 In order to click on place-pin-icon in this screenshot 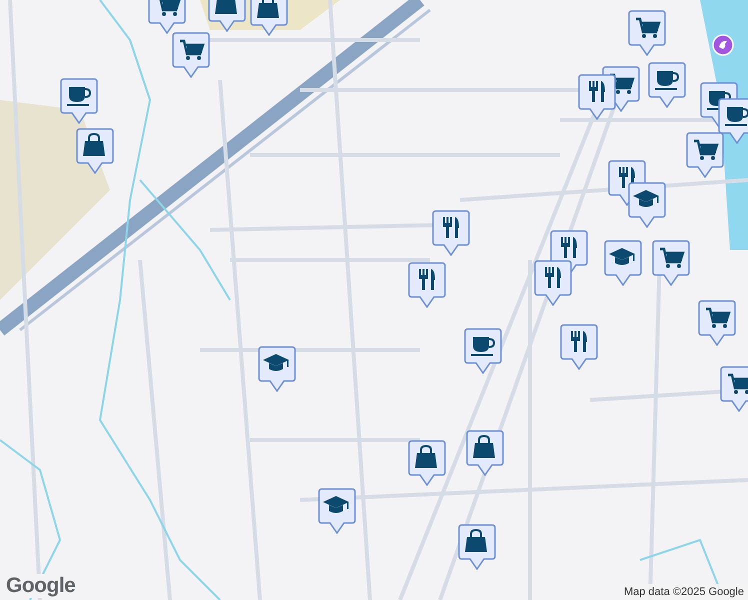, I will do `click(723, 45)`.